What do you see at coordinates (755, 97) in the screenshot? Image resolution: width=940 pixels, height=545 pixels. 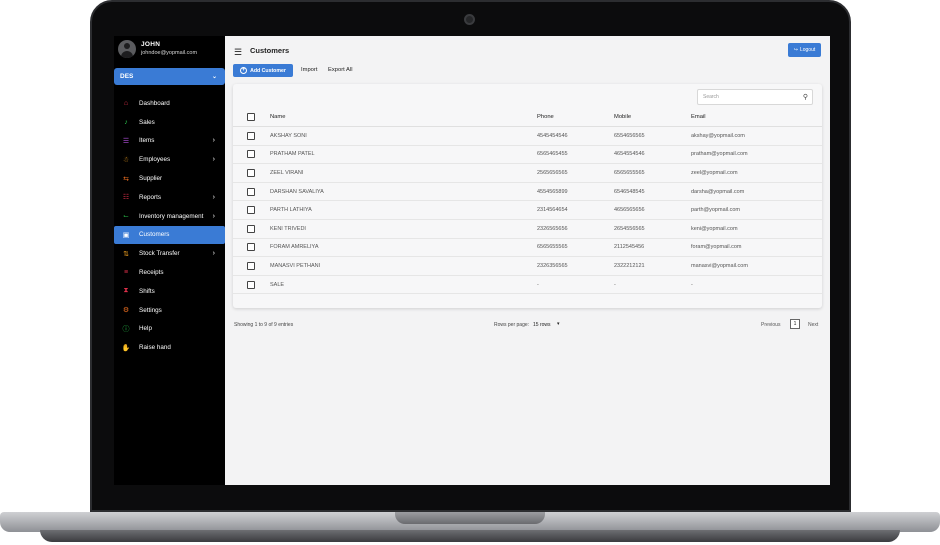 I see `search-input: Search ⚲` at bounding box center [755, 97].